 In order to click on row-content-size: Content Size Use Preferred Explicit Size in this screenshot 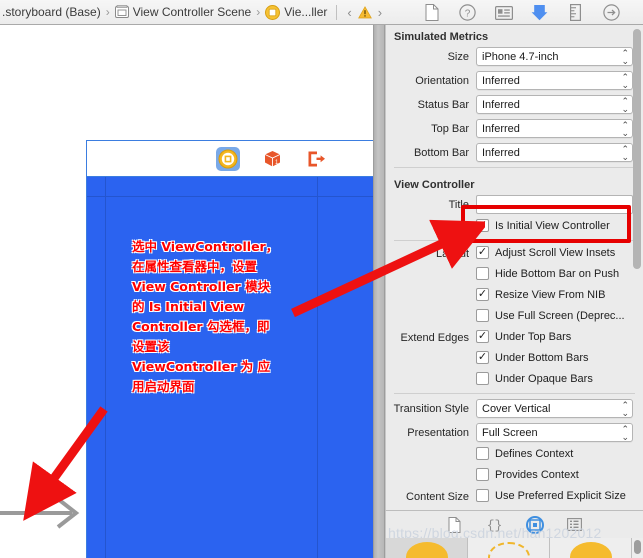, I will do `click(514, 497)`.